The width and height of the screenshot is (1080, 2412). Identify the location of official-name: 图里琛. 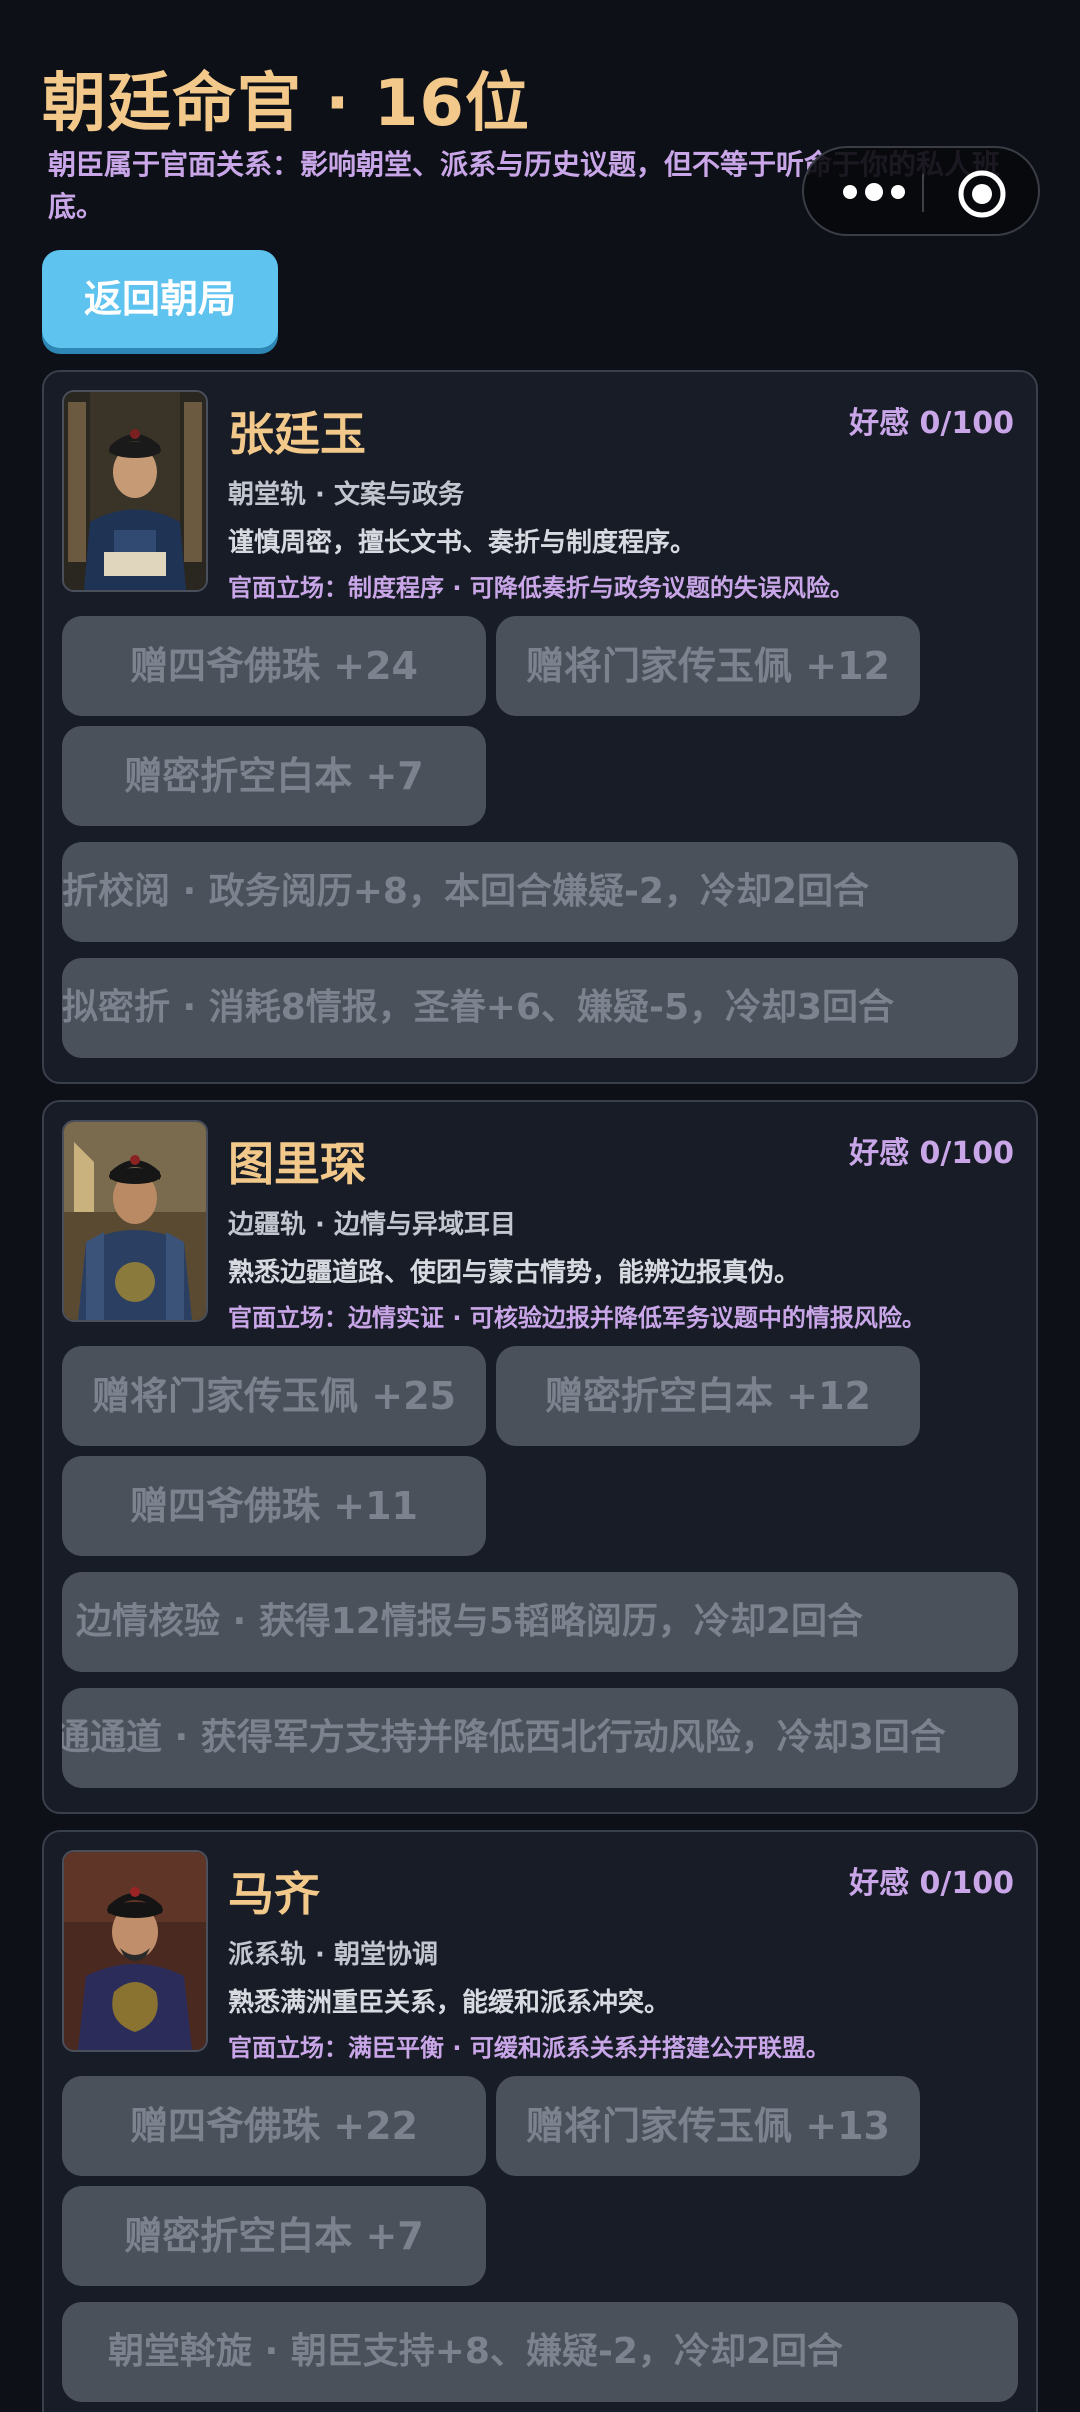
(297, 1164).